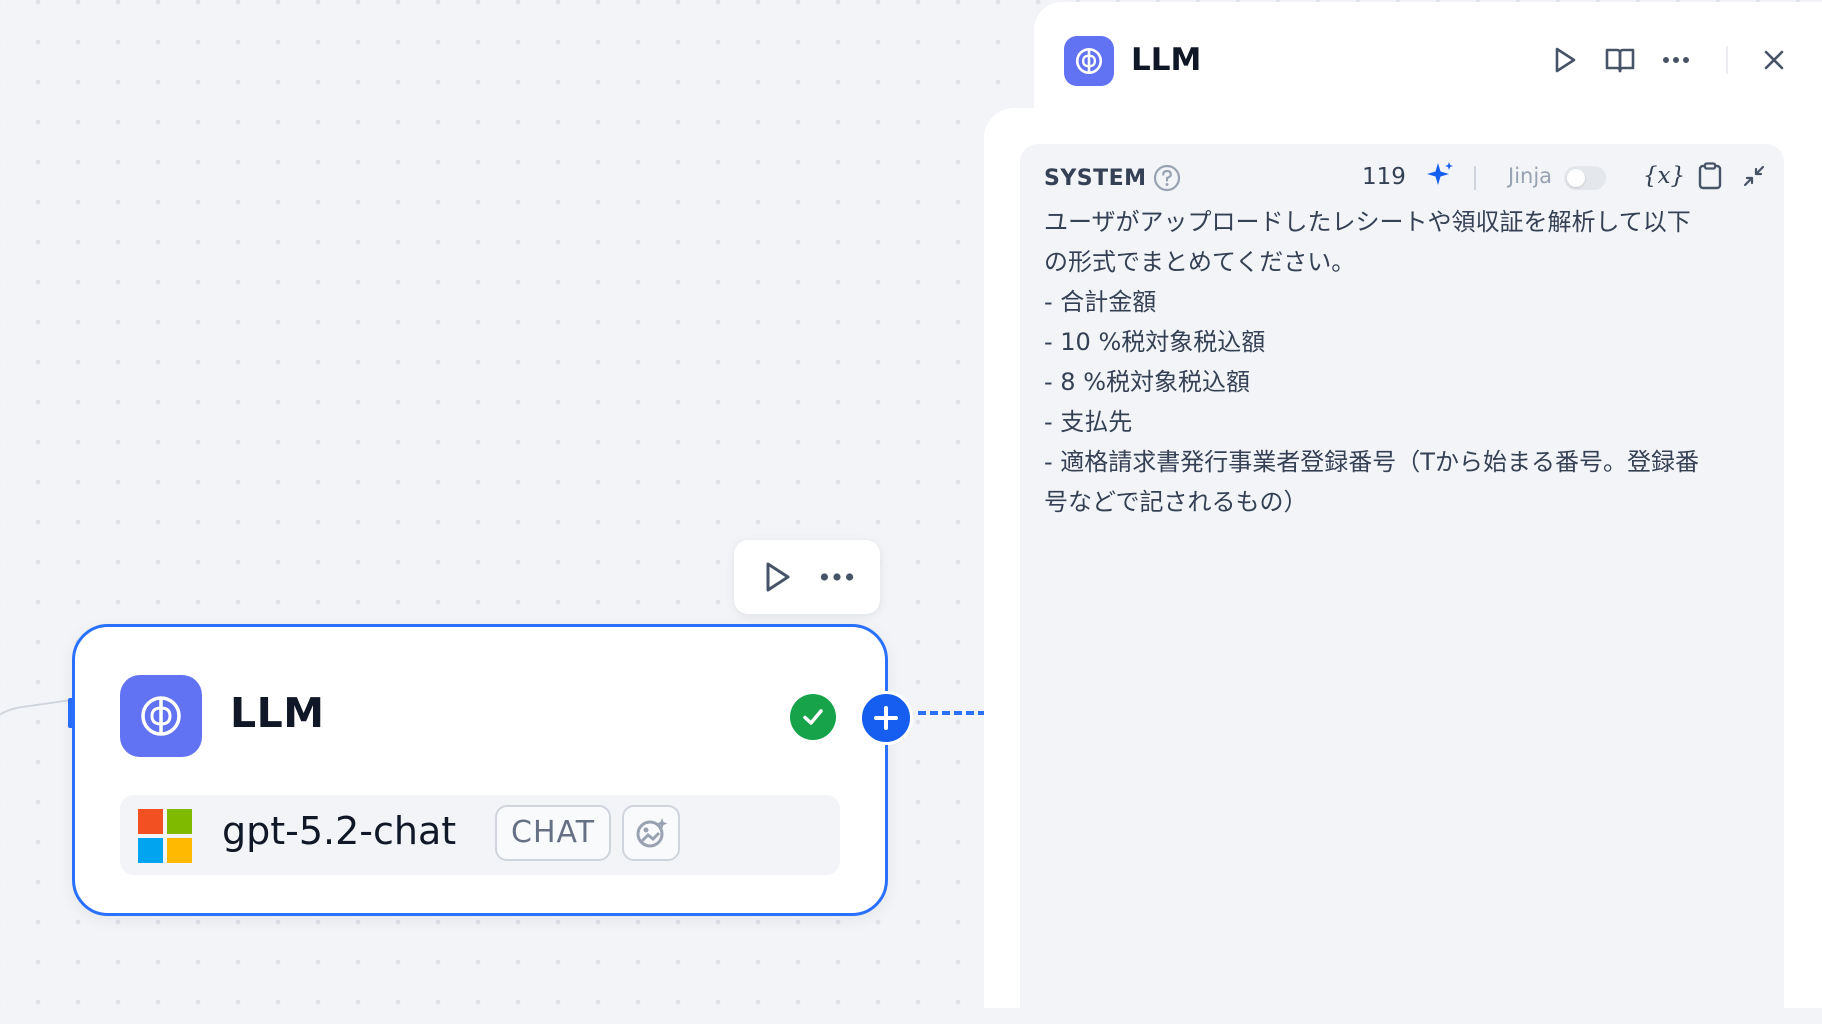  Describe the element at coordinates (1530, 176) in the screenshot. I see `jinja-label: Jinja` at that location.